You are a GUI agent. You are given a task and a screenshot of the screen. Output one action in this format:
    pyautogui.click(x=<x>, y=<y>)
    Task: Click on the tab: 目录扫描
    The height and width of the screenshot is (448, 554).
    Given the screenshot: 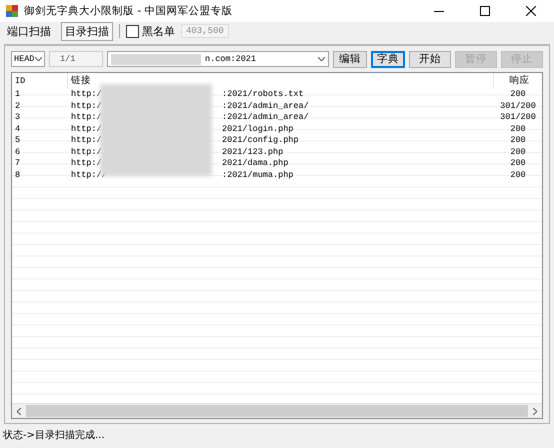 What is the action you would take?
    pyautogui.click(x=87, y=31)
    